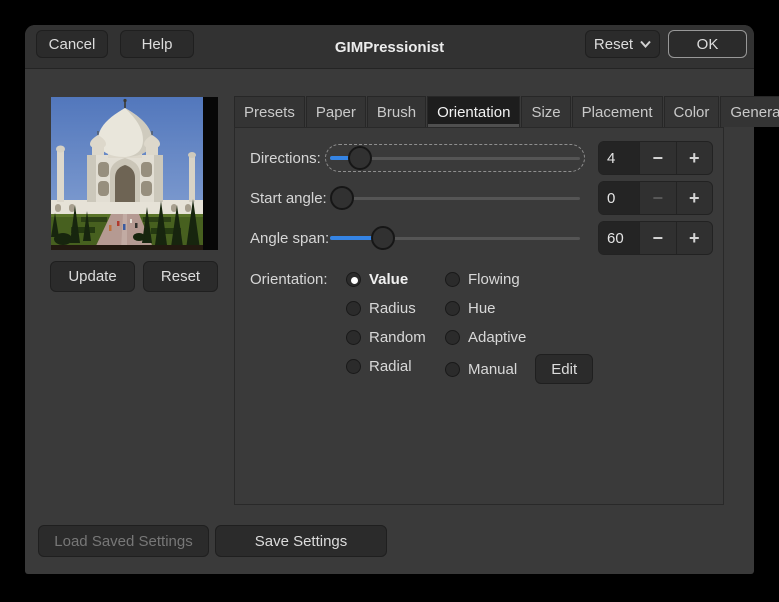 This screenshot has height=602, width=779. What do you see at coordinates (335, 111) in the screenshot?
I see `tab-paper: Paper` at bounding box center [335, 111].